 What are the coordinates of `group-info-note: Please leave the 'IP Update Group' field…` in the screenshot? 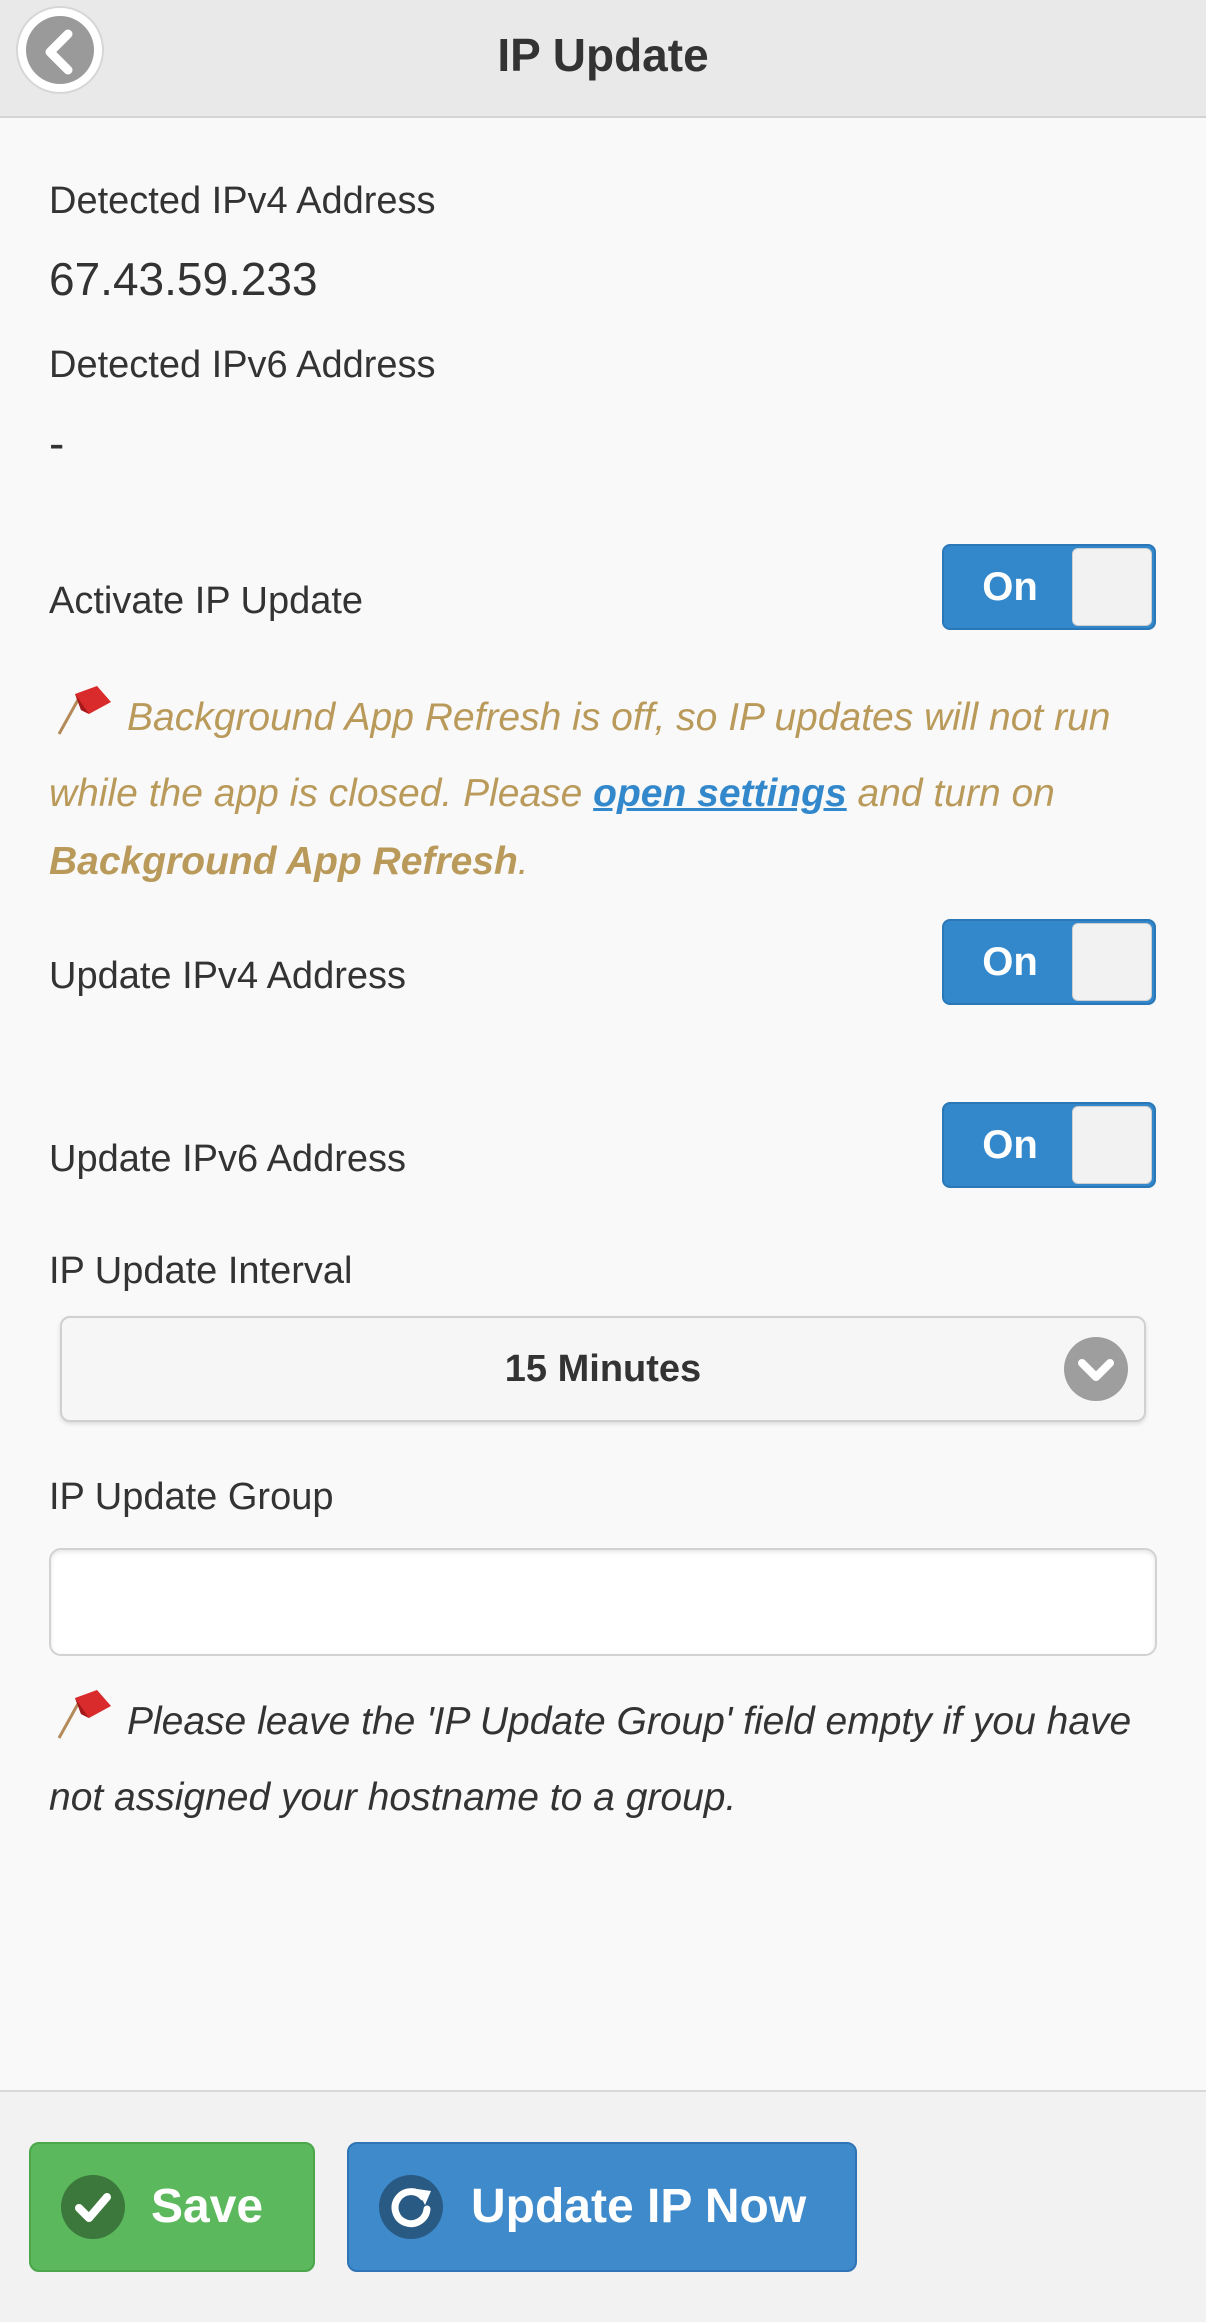 It's located at (604, 1758).